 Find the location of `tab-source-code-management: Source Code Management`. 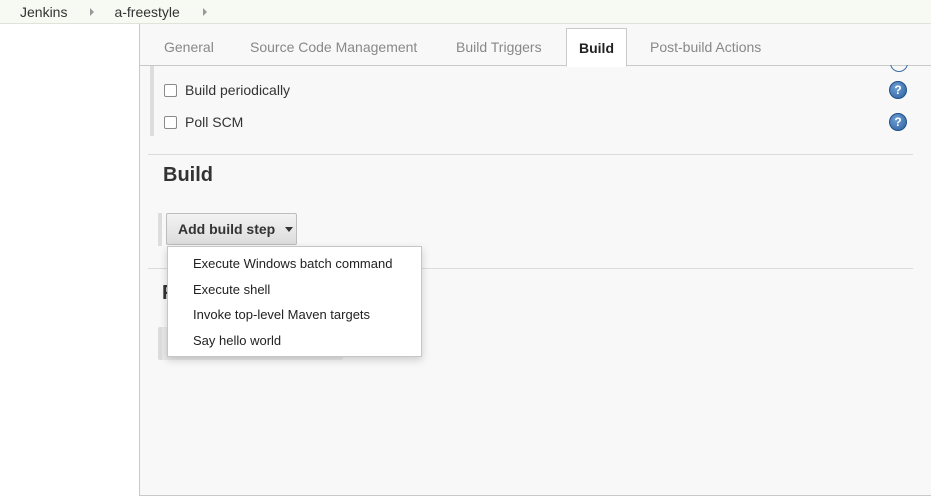

tab-source-code-management: Source Code Management is located at coordinates (333, 47).